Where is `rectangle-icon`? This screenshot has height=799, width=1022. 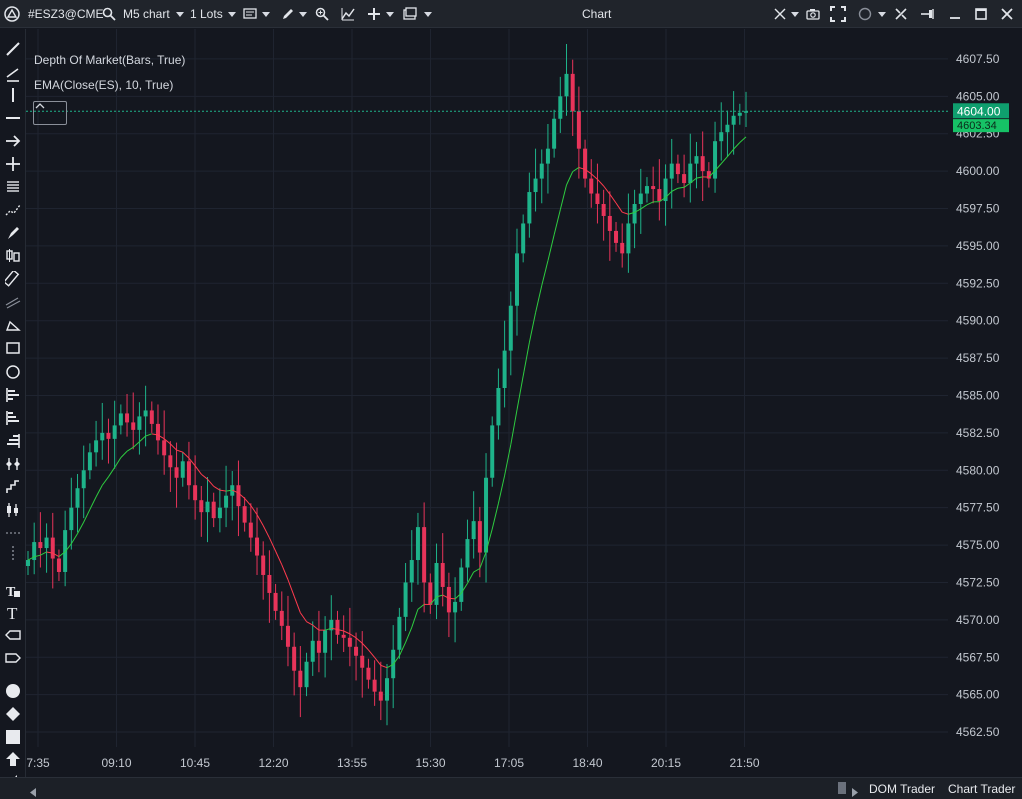 rectangle-icon is located at coordinates (13, 348).